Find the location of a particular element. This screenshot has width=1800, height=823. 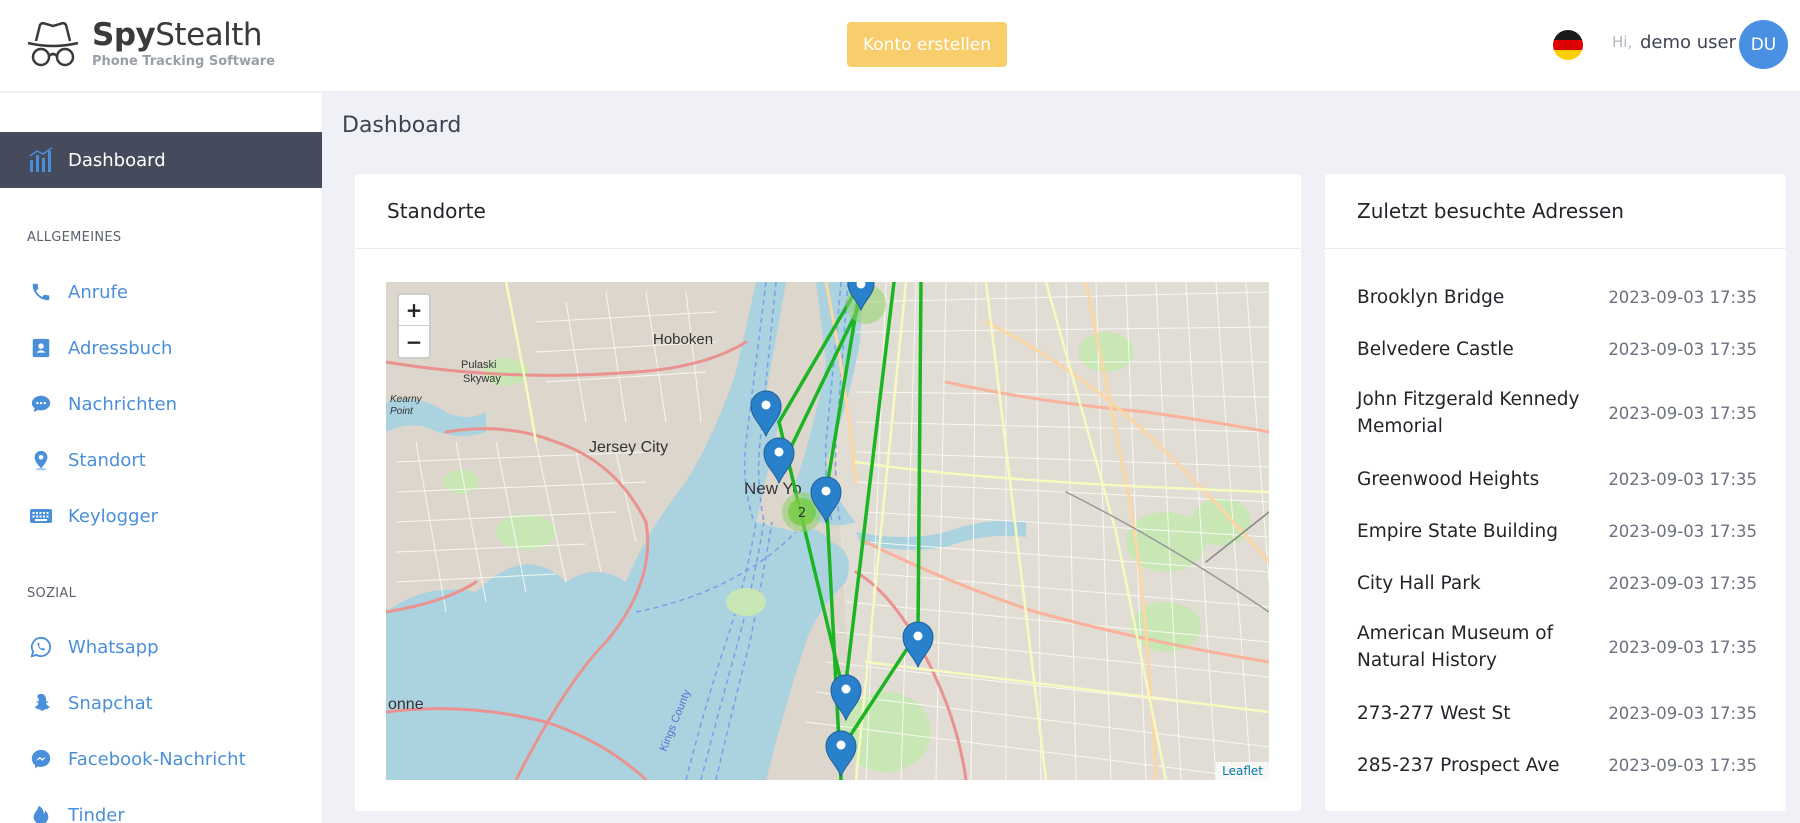

spy-hat-glasses-icon is located at coordinates (53, 43).